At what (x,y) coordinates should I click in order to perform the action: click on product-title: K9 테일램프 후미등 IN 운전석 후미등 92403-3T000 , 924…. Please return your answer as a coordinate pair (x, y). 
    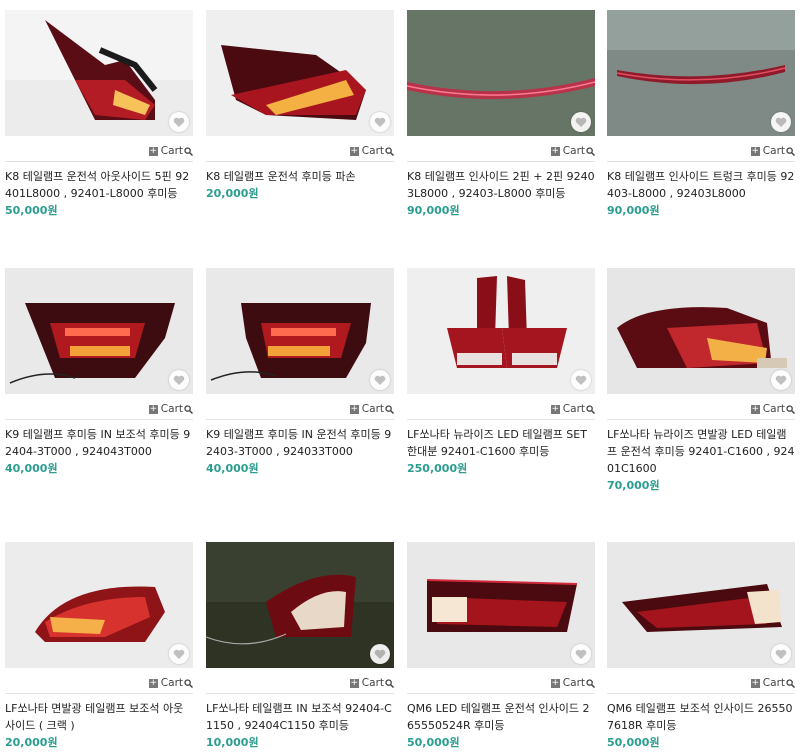
    Looking at the image, I should click on (300, 443).